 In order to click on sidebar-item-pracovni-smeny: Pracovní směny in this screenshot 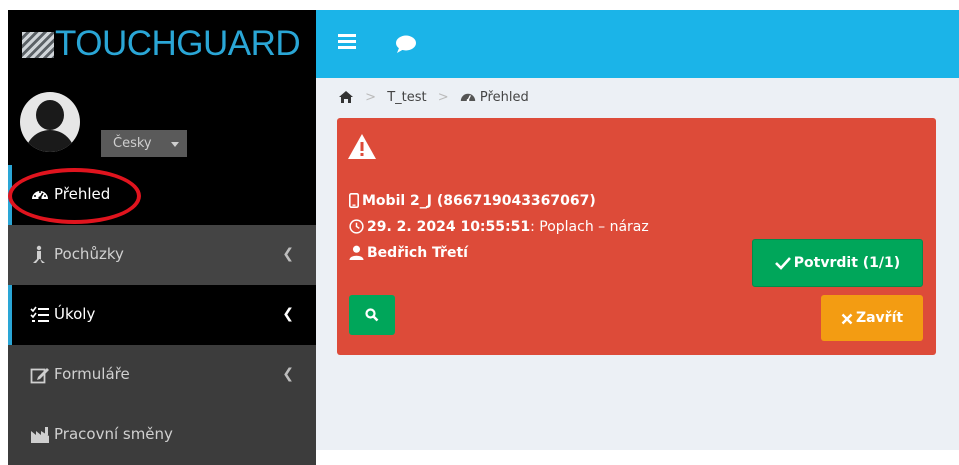, I will do `click(162, 435)`.